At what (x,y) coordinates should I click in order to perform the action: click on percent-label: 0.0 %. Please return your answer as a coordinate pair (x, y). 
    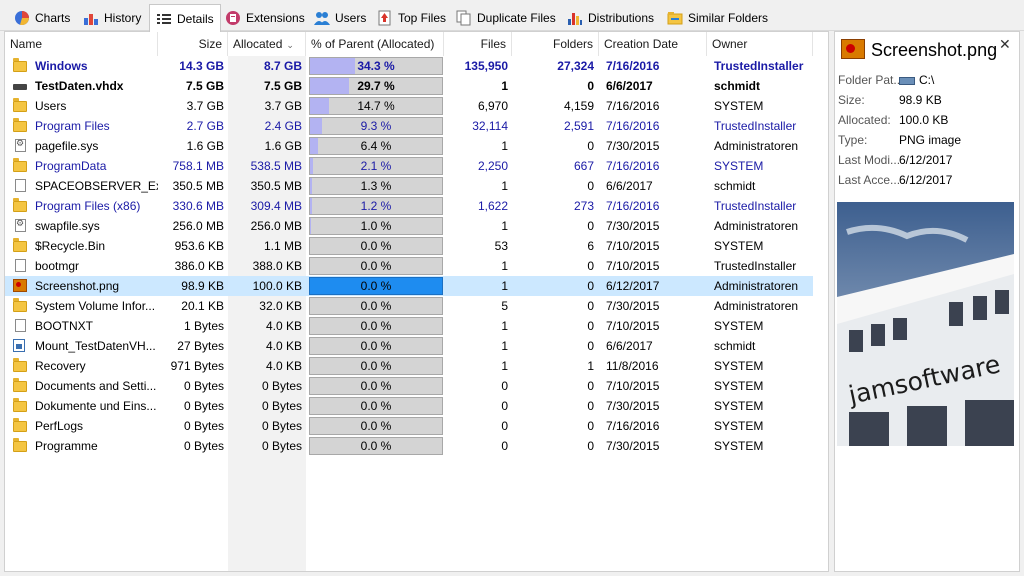
    Looking at the image, I should click on (376, 286).